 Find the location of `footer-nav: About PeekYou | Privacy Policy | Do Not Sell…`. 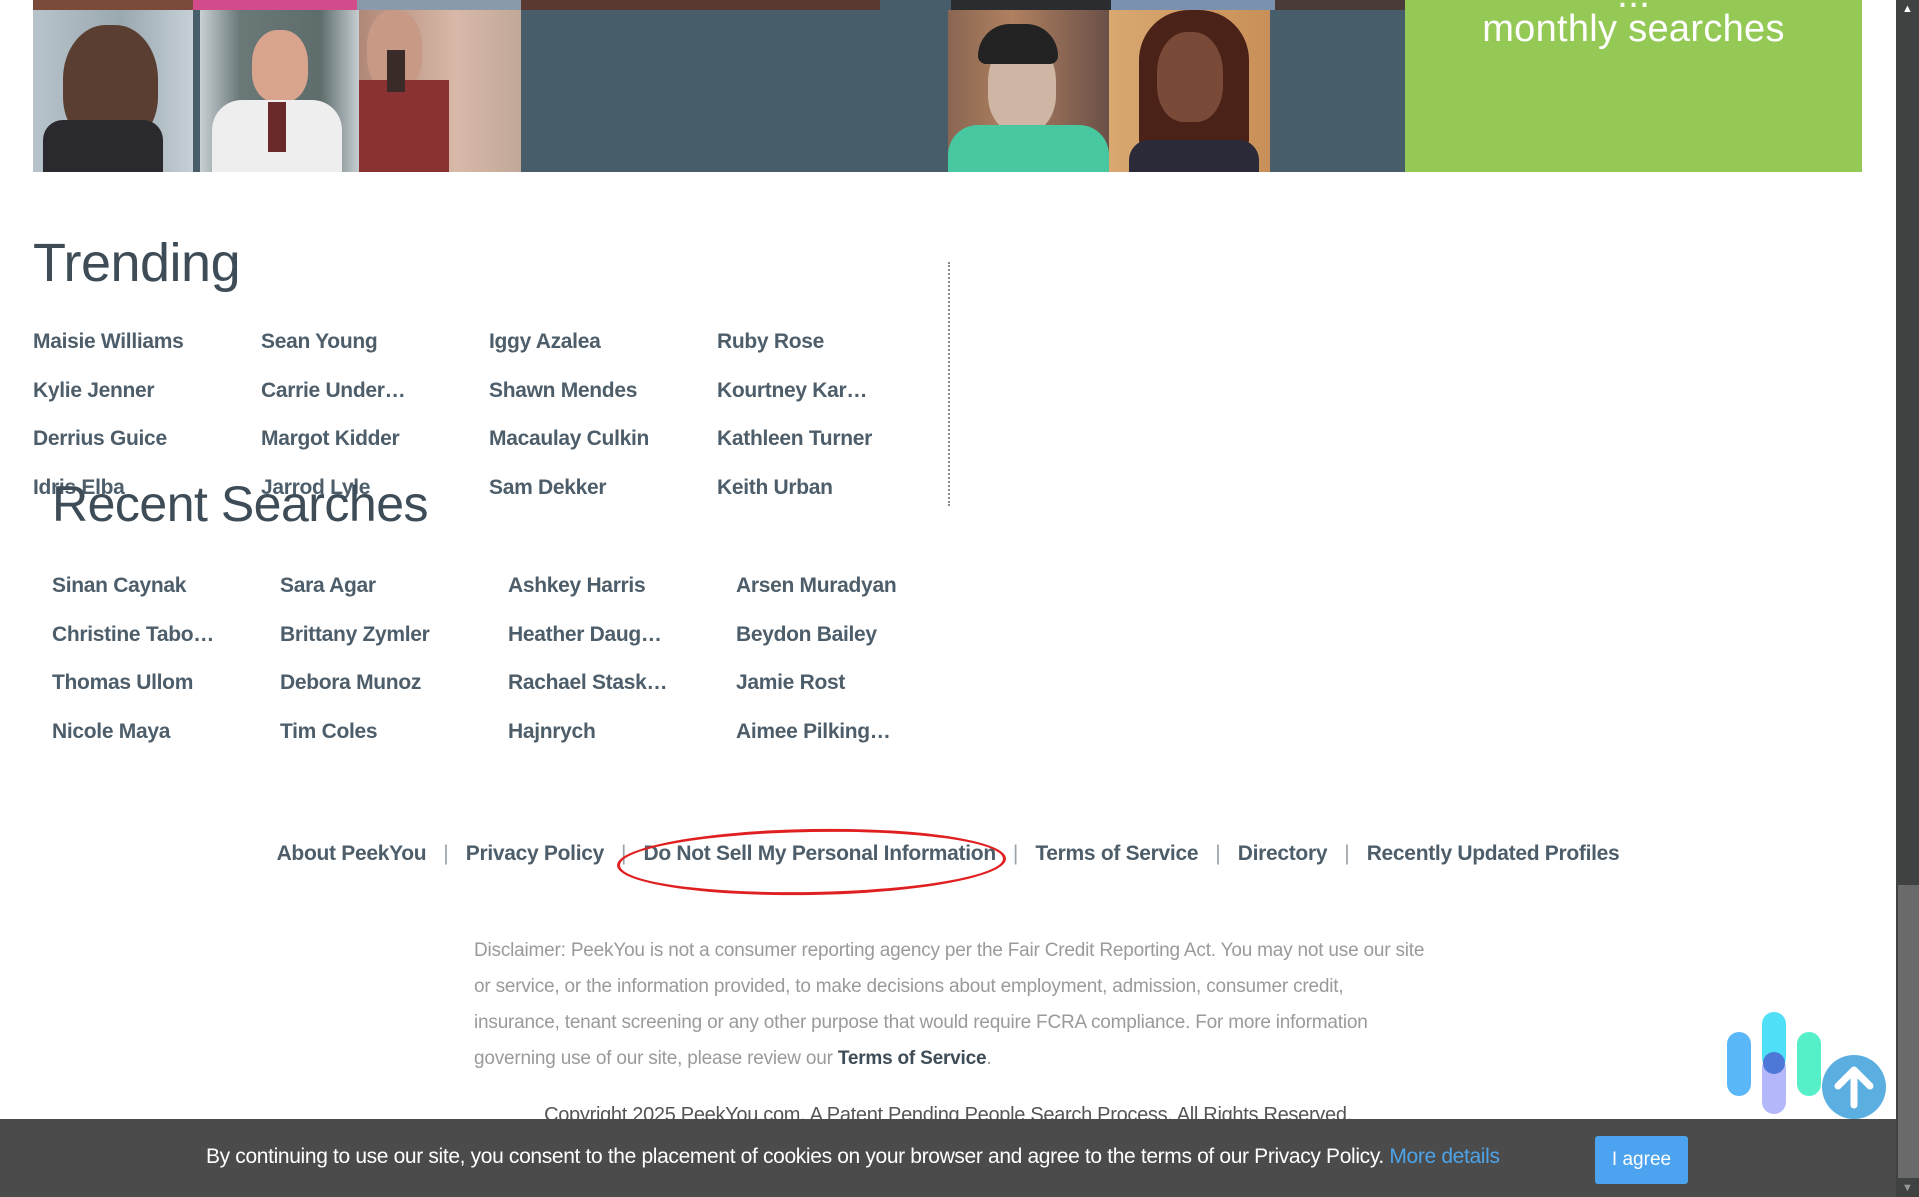

footer-nav: About PeekYou | Privacy Policy | Do Not Sell… is located at coordinates (948, 854).